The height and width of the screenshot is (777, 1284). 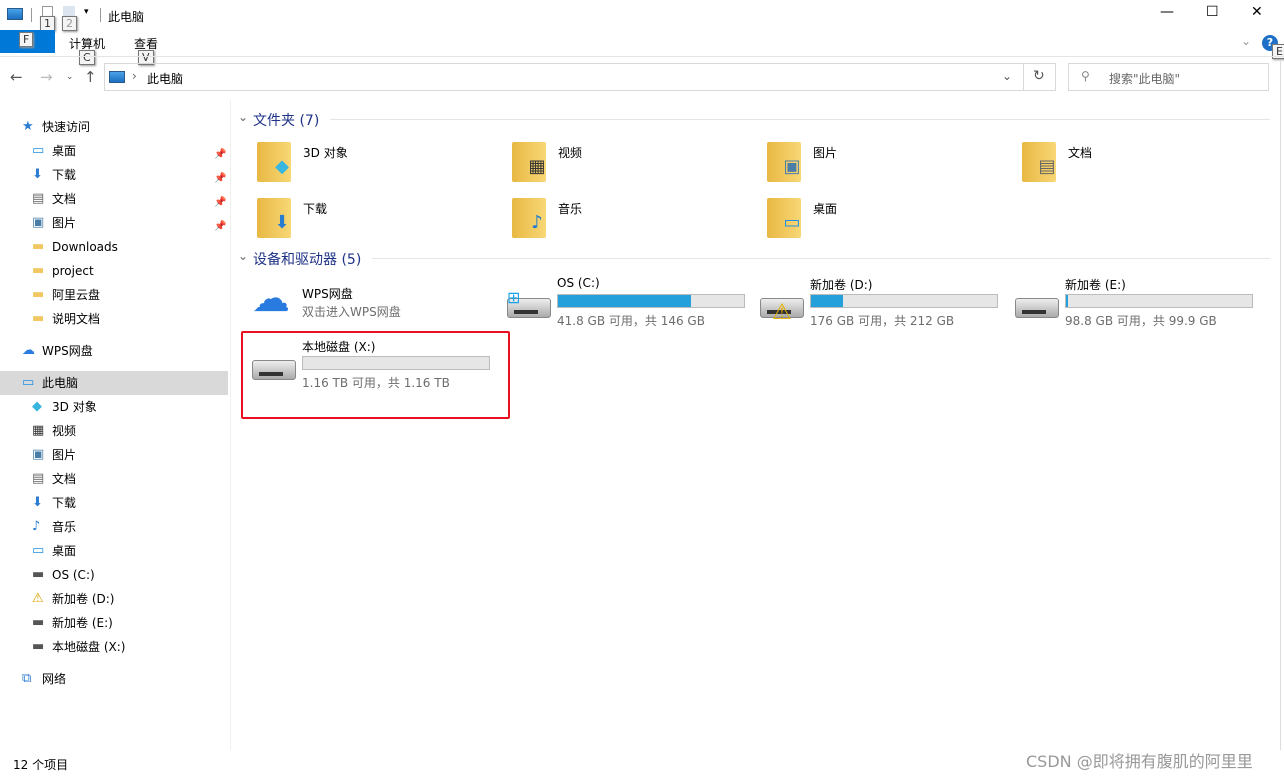 I want to click on sidebar-item: ▭ 此电脑, so click(x=114, y=383).